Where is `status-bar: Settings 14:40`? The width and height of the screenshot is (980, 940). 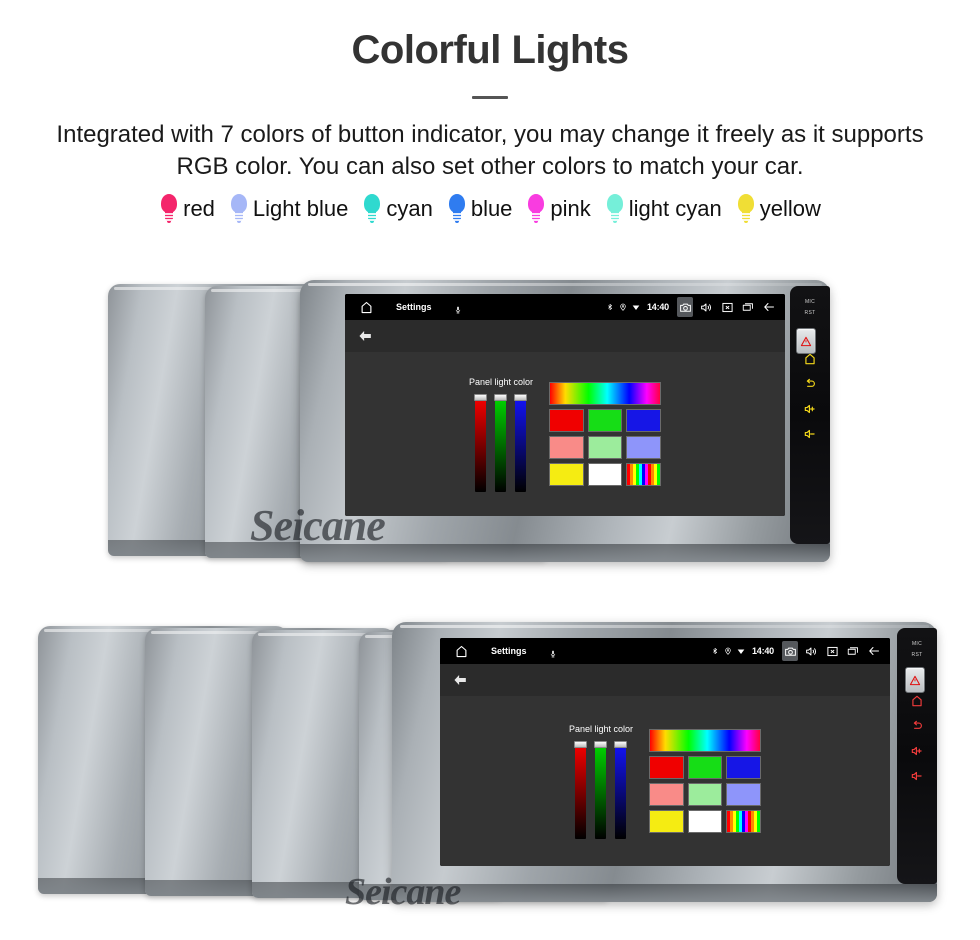
status-bar: Settings 14:40 is located at coordinates (565, 307).